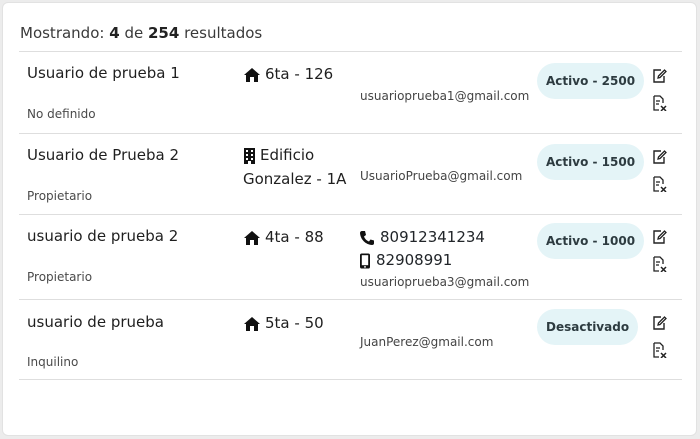 The height and width of the screenshot is (439, 700). Describe the element at coordinates (95, 322) in the screenshot. I see `user-name: usuario de prueba` at that location.